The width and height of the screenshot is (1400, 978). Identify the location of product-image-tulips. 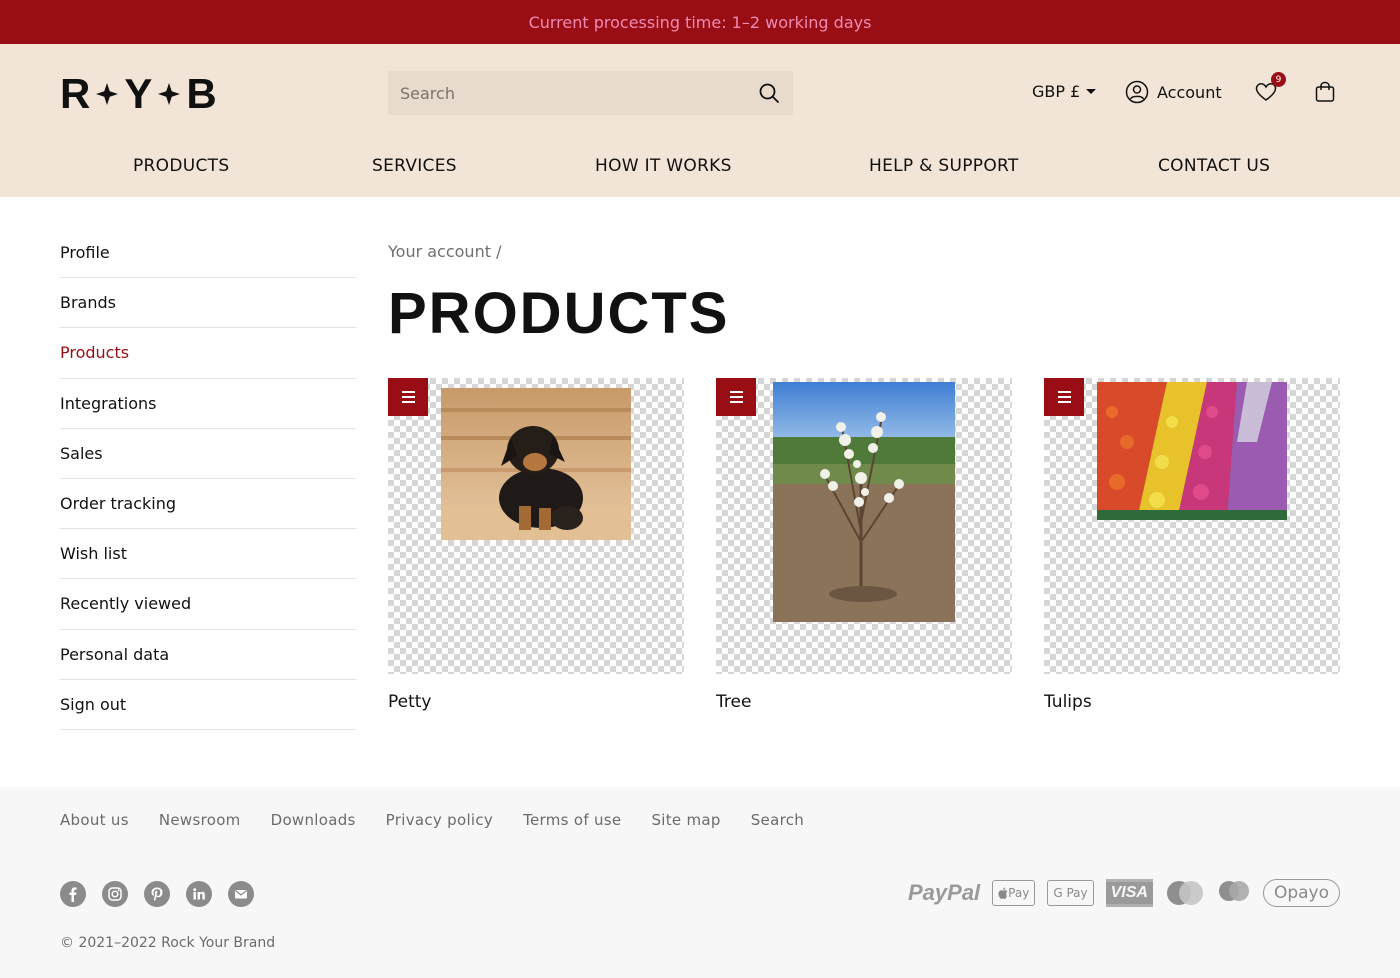
(1192, 451).